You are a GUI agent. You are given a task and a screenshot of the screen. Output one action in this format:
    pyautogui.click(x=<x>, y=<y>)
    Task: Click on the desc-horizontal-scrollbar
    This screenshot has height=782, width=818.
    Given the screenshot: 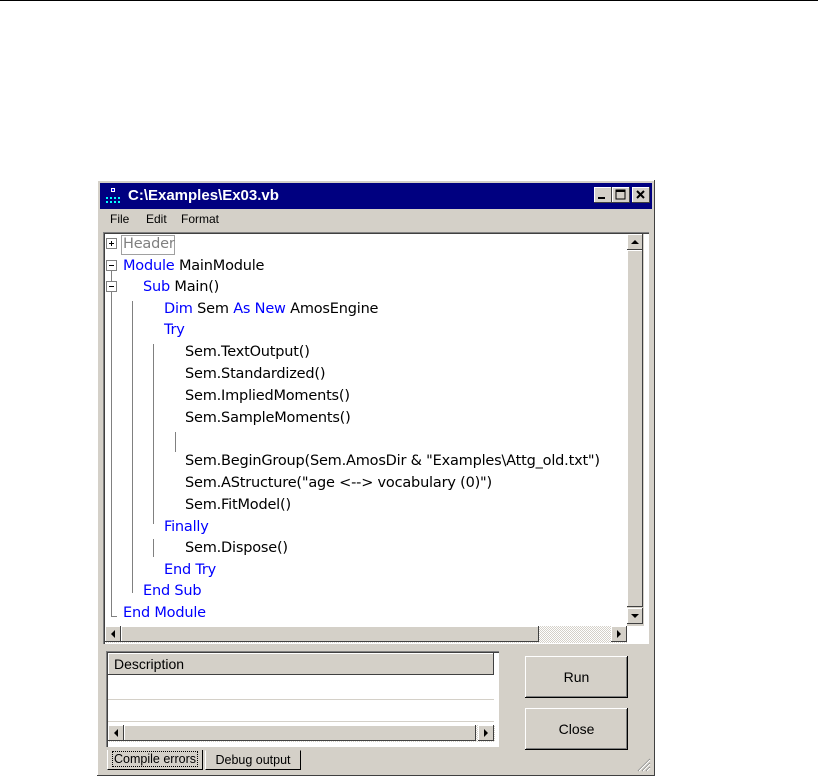 What is the action you would take?
    pyautogui.click(x=301, y=733)
    